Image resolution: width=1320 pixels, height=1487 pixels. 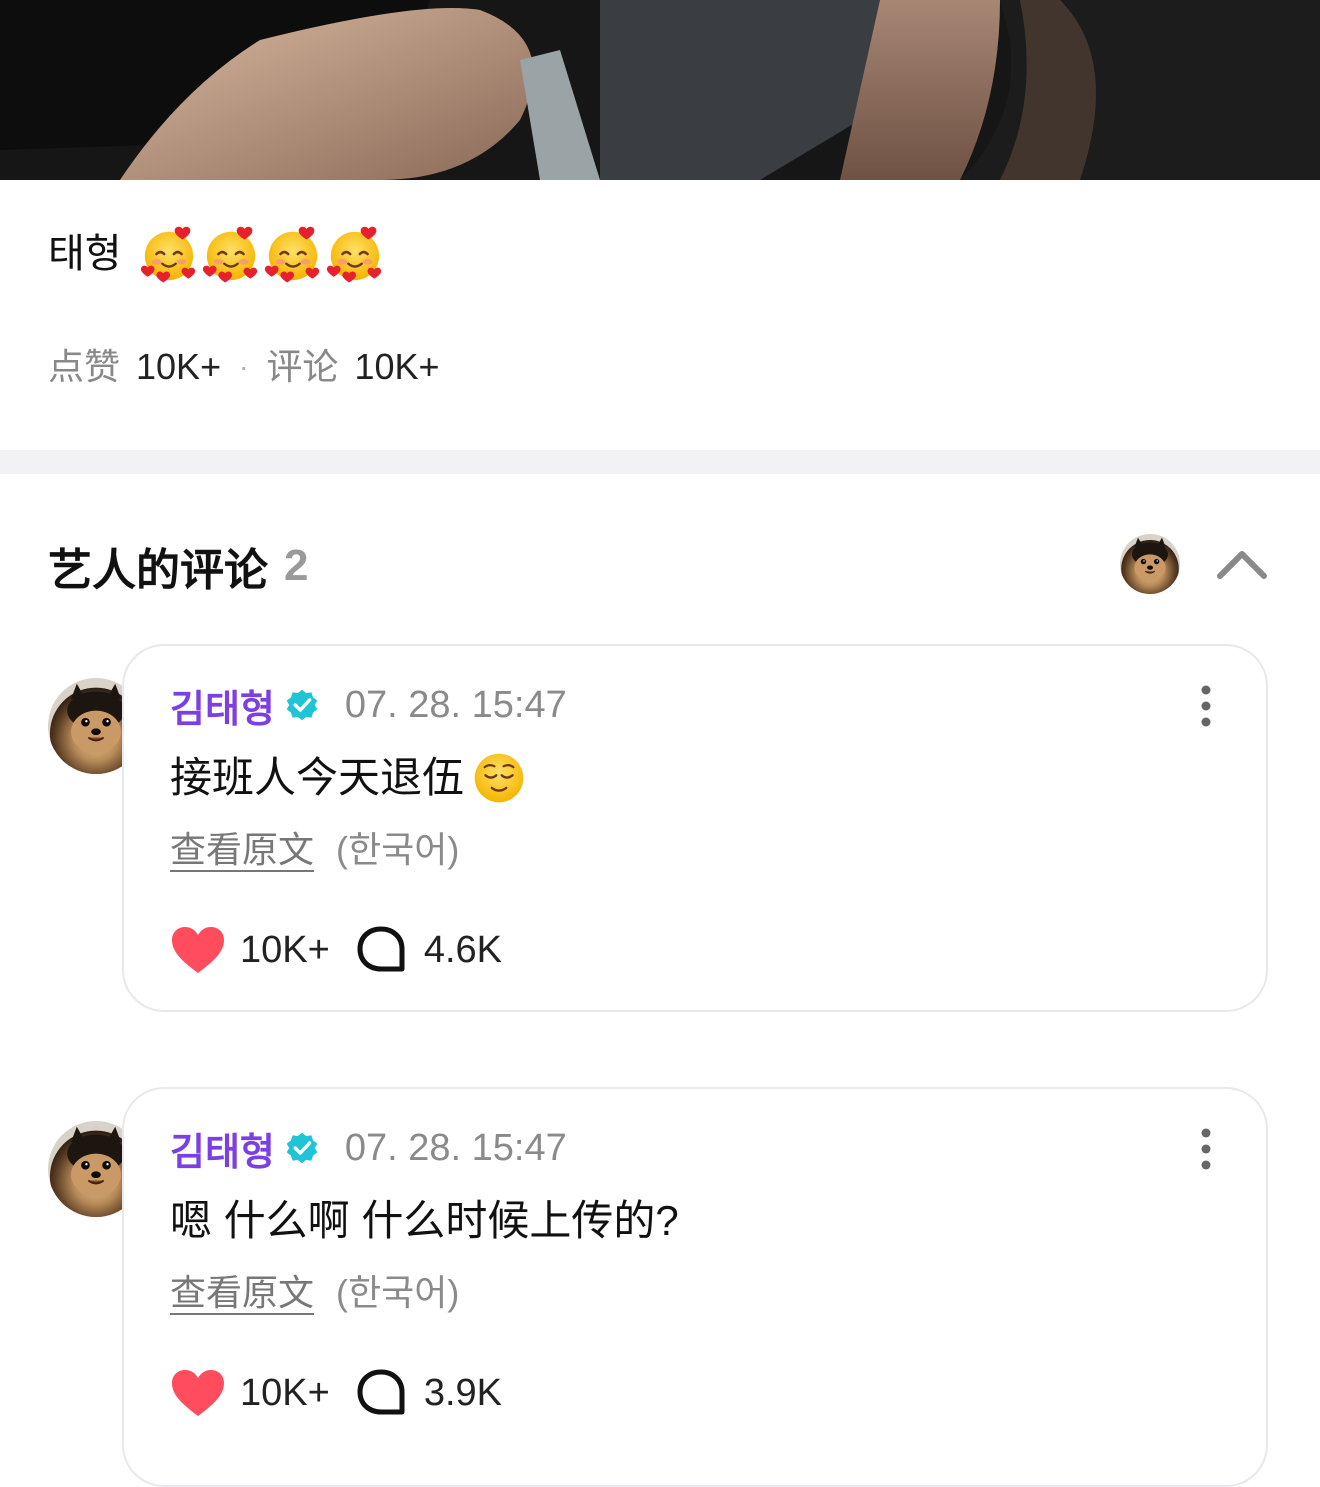 I want to click on post-photo, so click(x=660, y=90).